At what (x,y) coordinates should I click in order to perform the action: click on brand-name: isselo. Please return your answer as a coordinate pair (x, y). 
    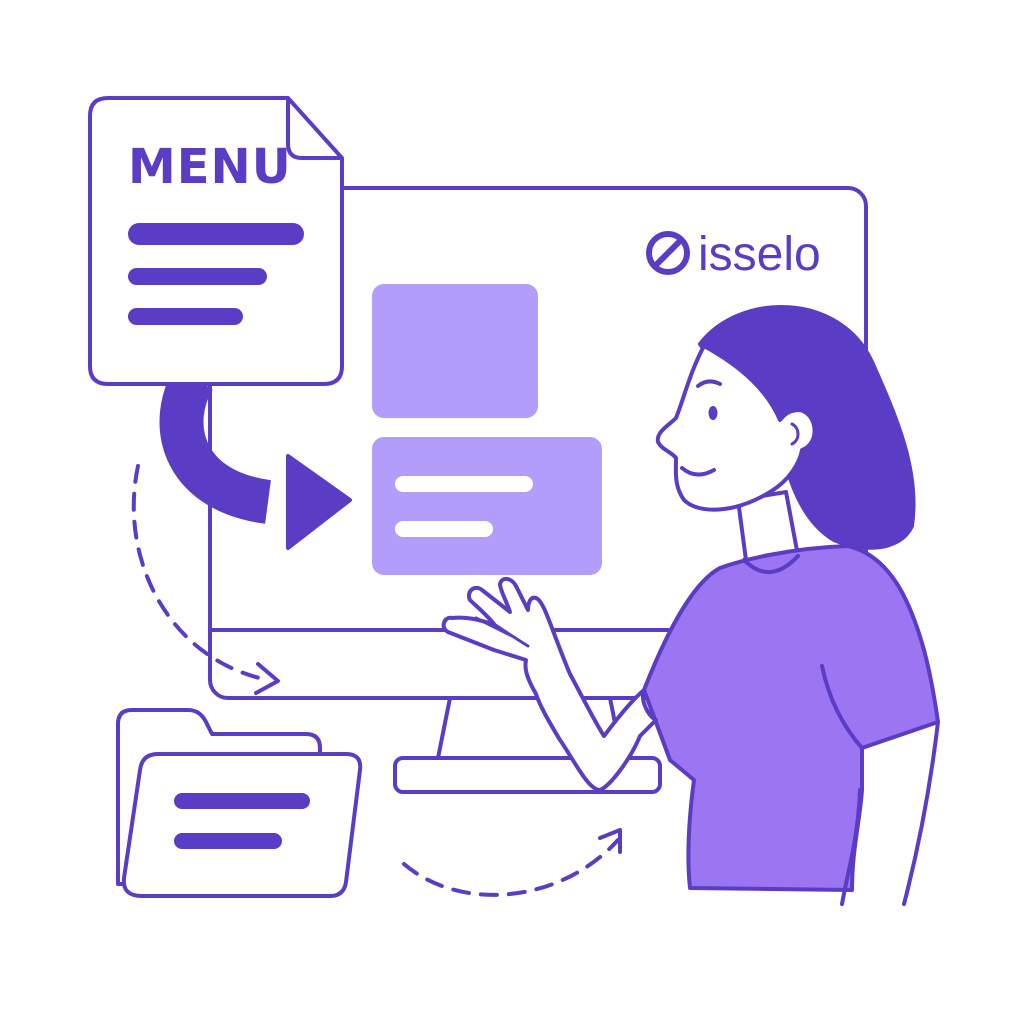
    Looking at the image, I should click on (759, 254).